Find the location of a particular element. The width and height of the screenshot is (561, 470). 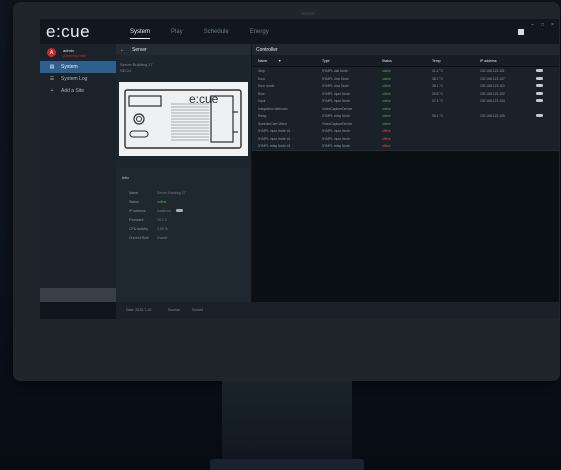

cell-name: Relay is located at coordinates (262, 116).